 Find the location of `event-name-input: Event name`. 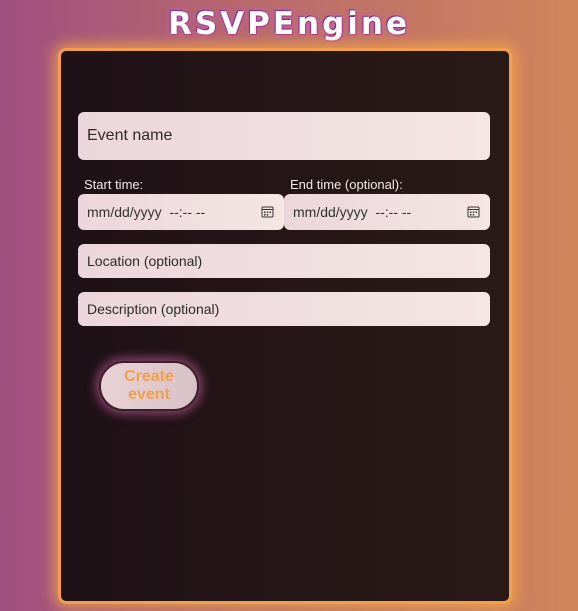

event-name-input: Event name is located at coordinates (284, 136).